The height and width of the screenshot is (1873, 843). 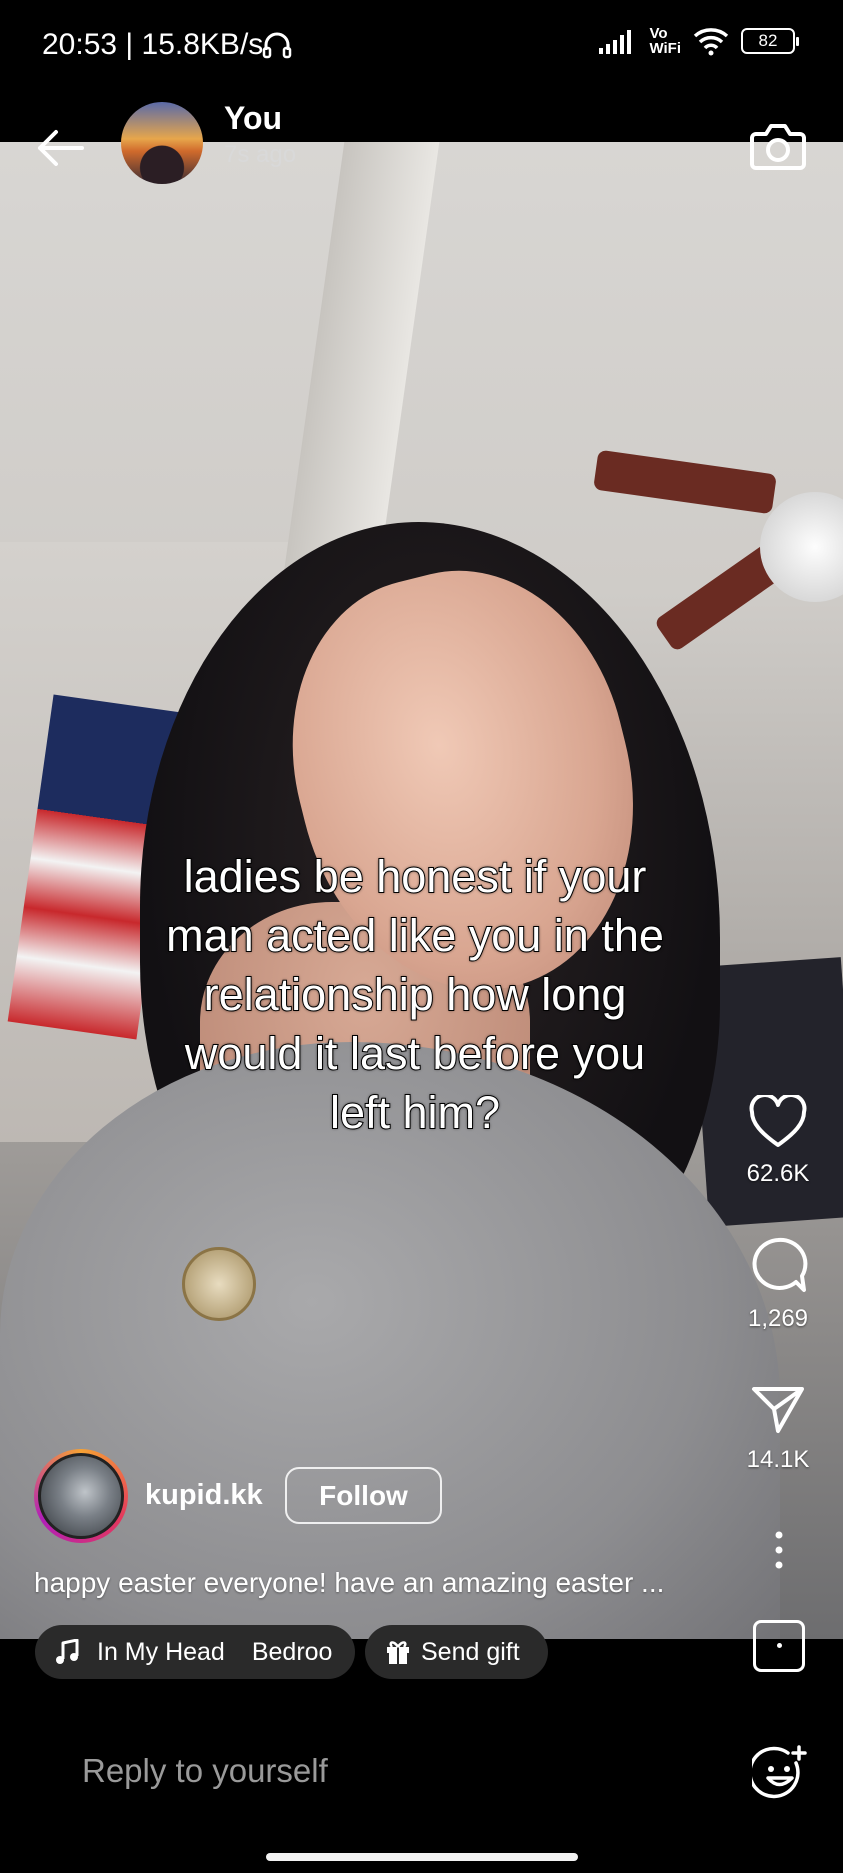 What do you see at coordinates (658, 33) in the screenshot?
I see `vowifi-top: Vo` at bounding box center [658, 33].